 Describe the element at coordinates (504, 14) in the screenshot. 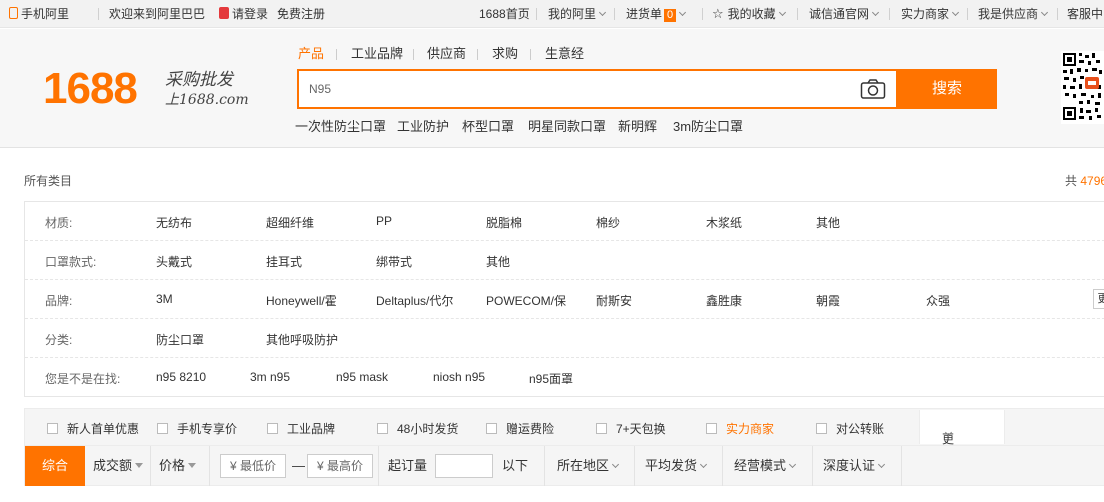

I see `home-link: 1688首页` at that location.